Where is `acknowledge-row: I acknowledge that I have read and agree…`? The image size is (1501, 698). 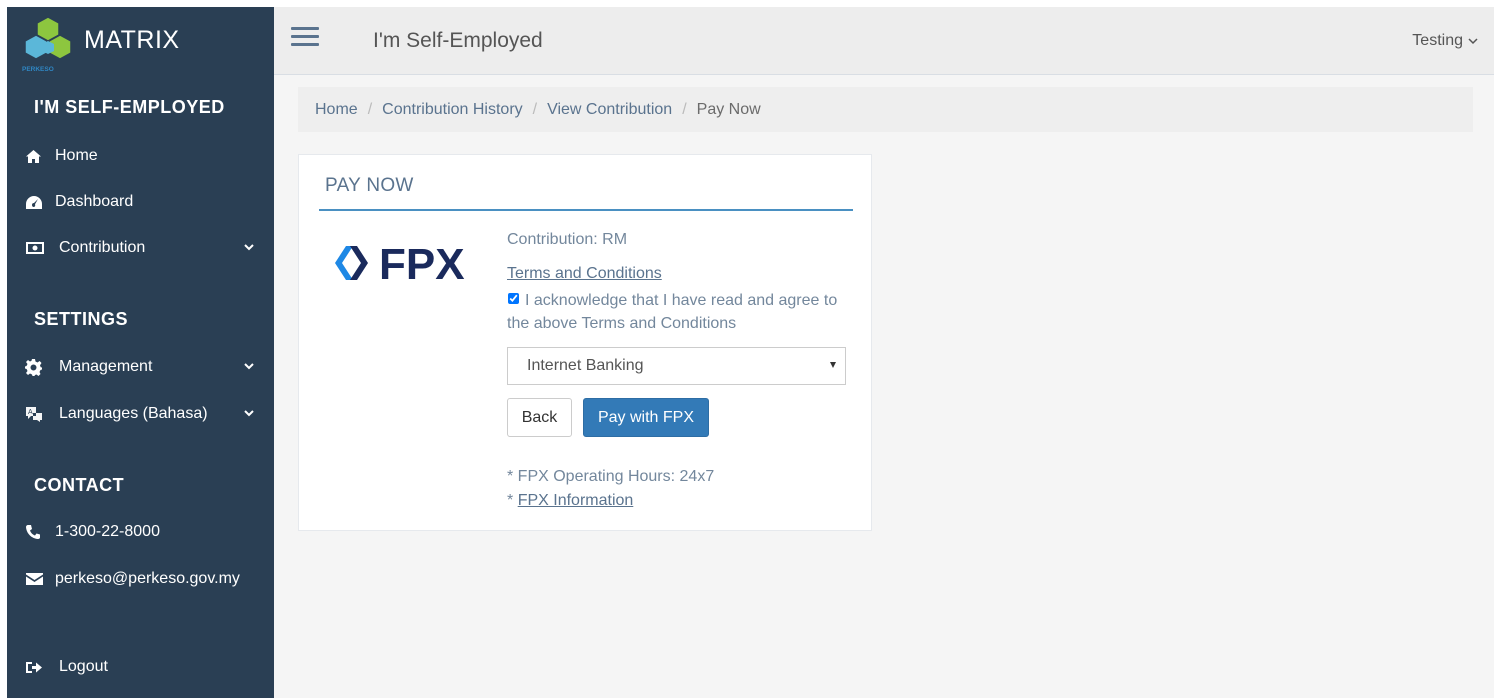 acknowledge-row: I acknowledge that I have read and agree… is located at coordinates (677, 312).